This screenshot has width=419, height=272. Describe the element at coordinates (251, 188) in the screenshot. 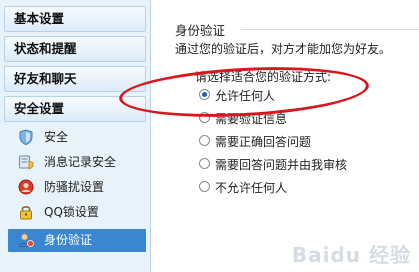

I see `option-label: 不允许任何人` at that location.